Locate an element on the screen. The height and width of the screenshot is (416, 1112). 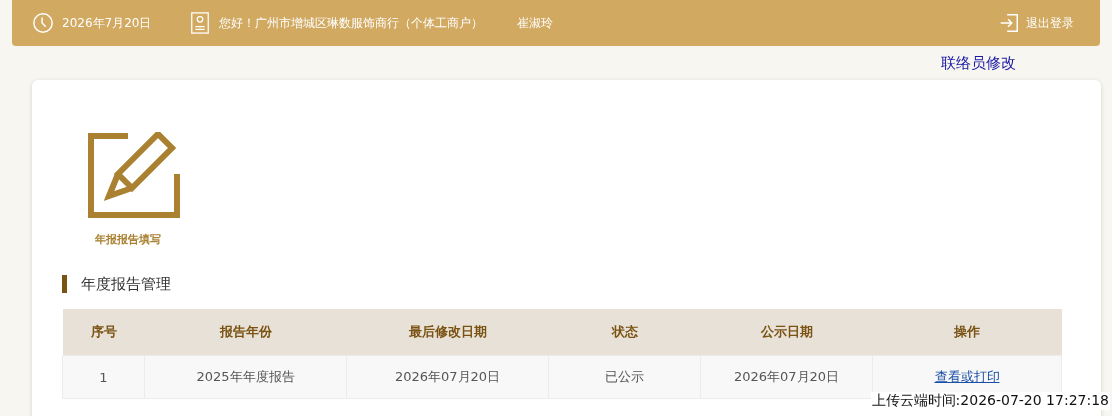
column-header: 序号 is located at coordinates (103, 332).